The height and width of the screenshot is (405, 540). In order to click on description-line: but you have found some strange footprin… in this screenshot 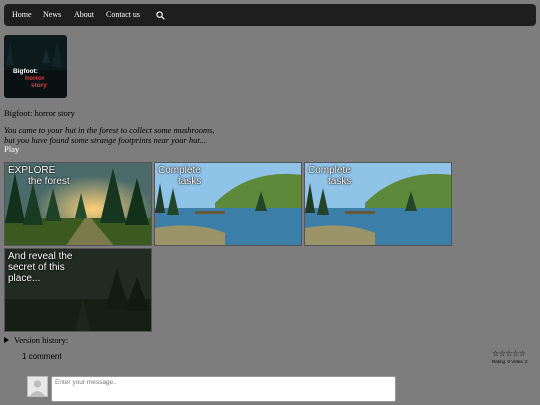, I will do `click(105, 140)`.